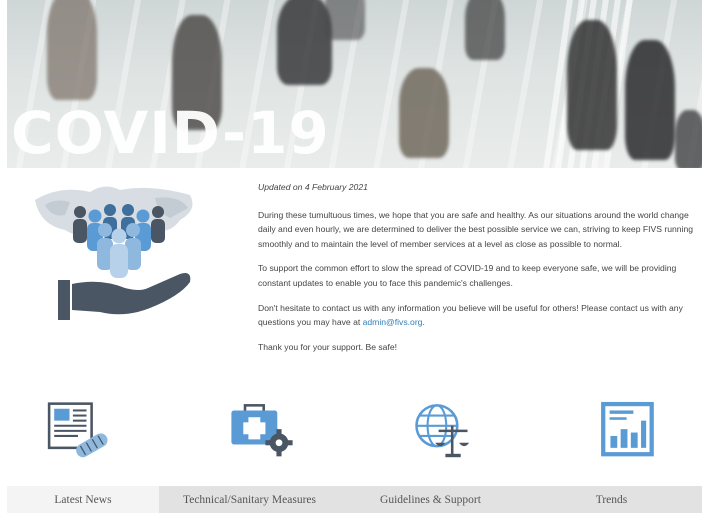 This screenshot has height=513, width=702. Describe the element at coordinates (262, 430) in the screenshot. I see `medical-kit-gear-icon` at that location.